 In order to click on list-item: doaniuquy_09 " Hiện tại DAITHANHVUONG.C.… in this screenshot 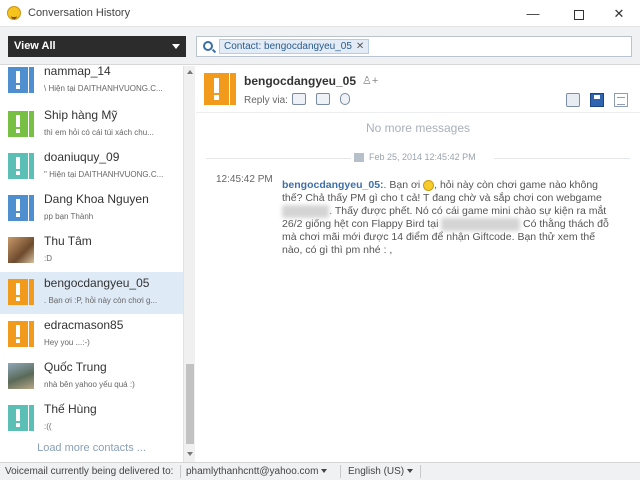, I will do `click(91, 167)`.